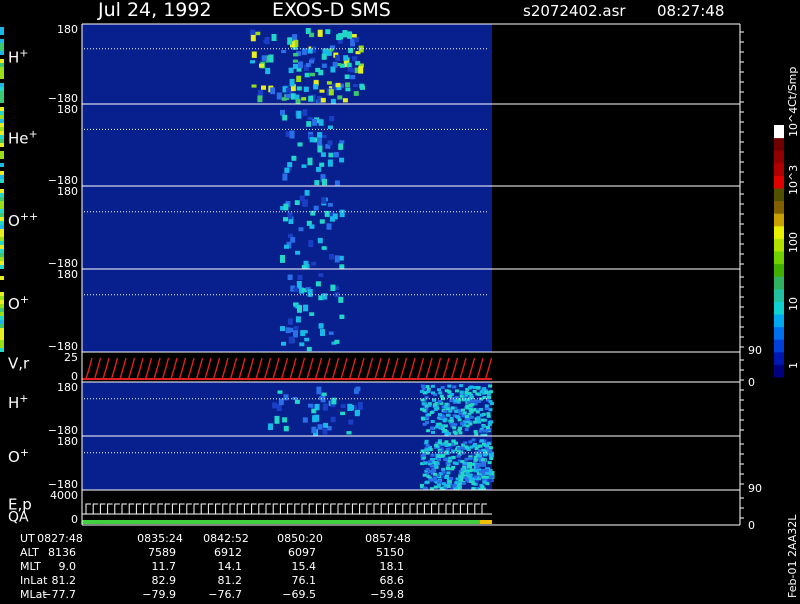 This screenshot has height=604, width=800. I want to click on footer-row-label: MLT, so click(30, 566).